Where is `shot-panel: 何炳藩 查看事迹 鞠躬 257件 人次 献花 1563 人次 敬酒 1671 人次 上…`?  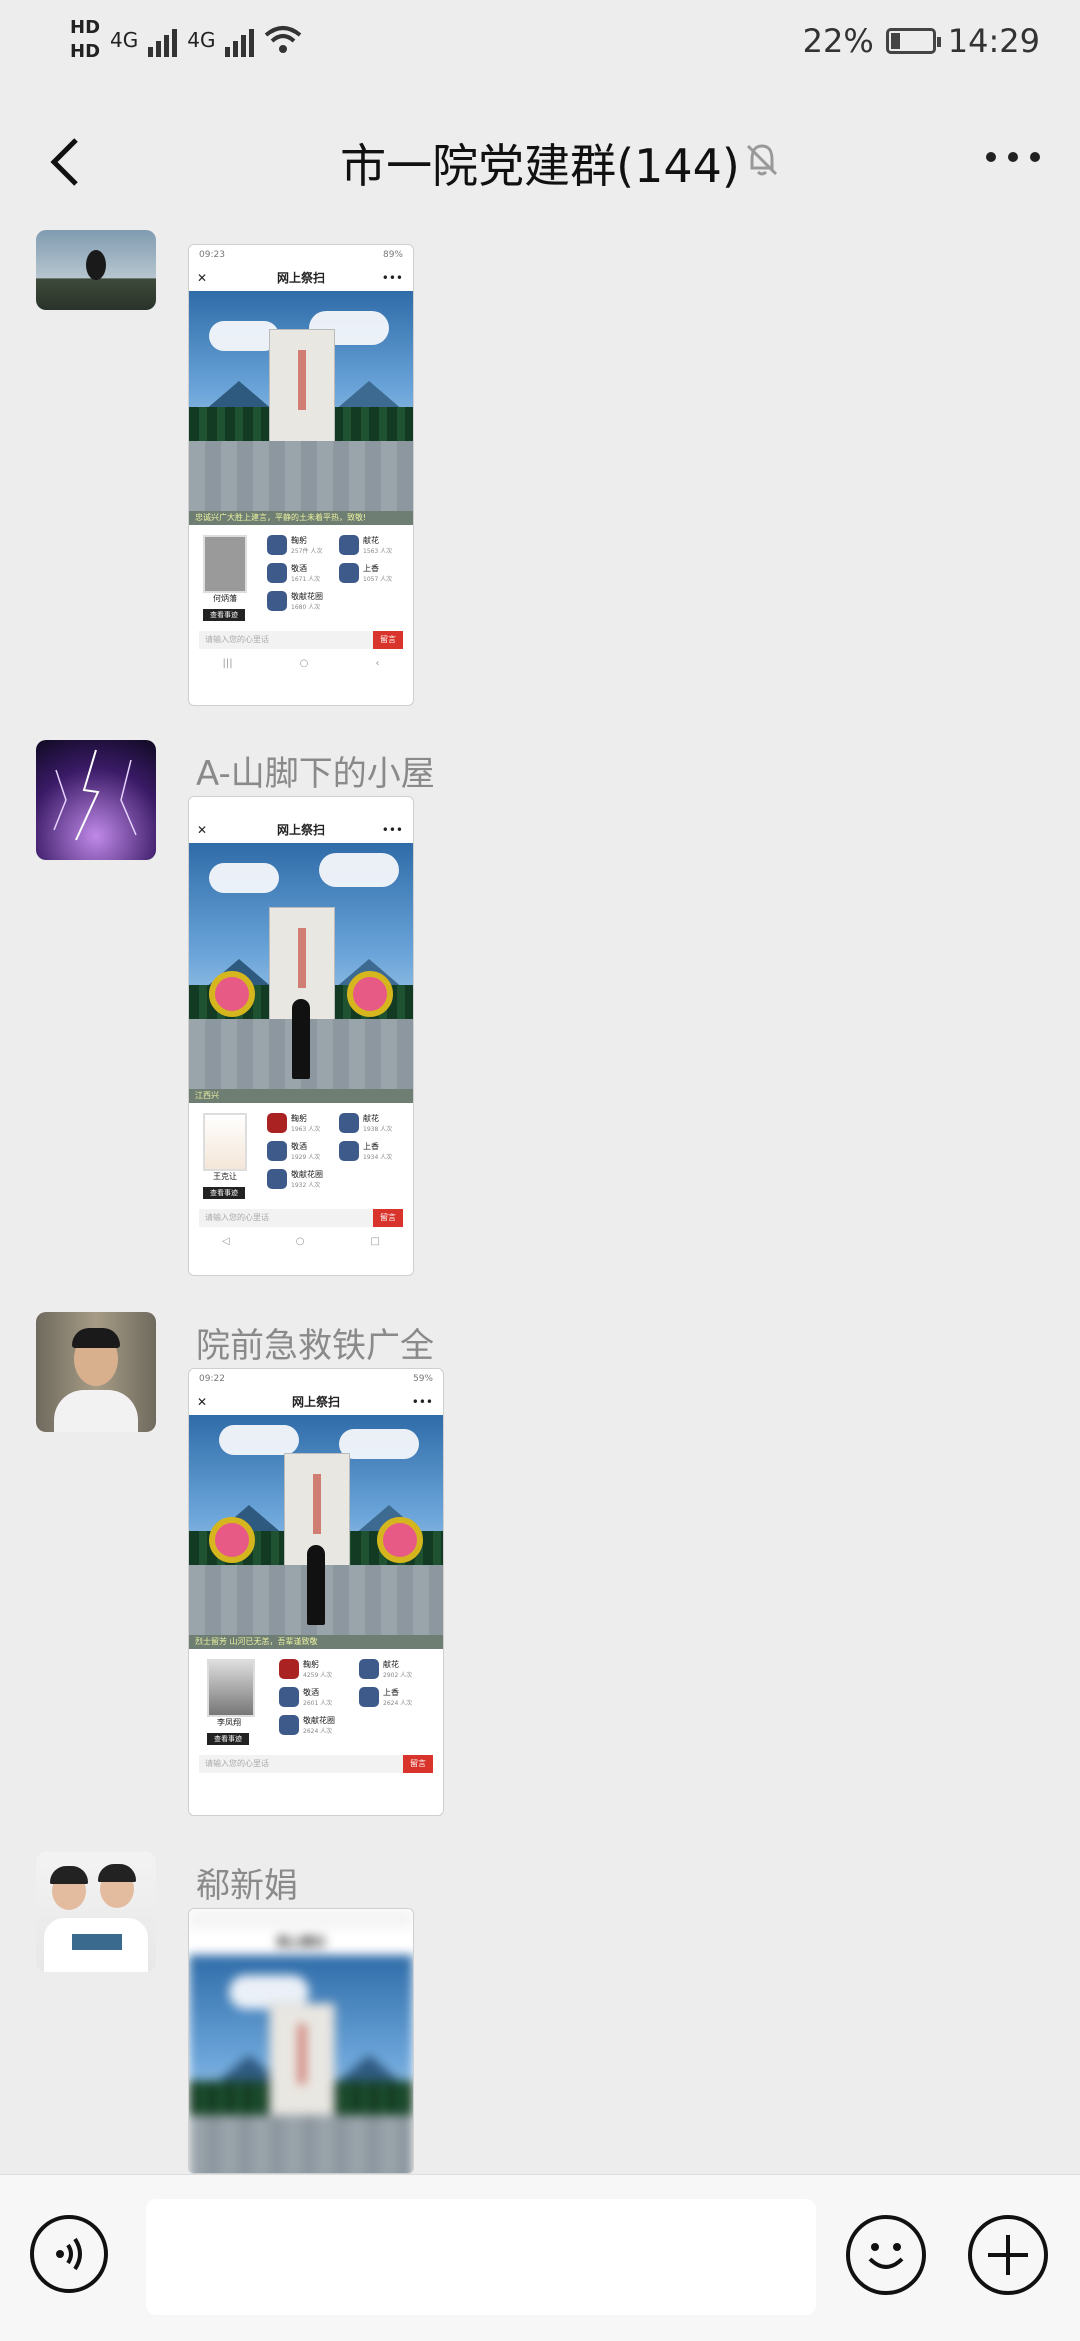
shot-panel: 何炳藩 查看事迹 鞠躬 257件 人次 献花 1563 人次 敬酒 1671 人次 上… is located at coordinates (301, 590).